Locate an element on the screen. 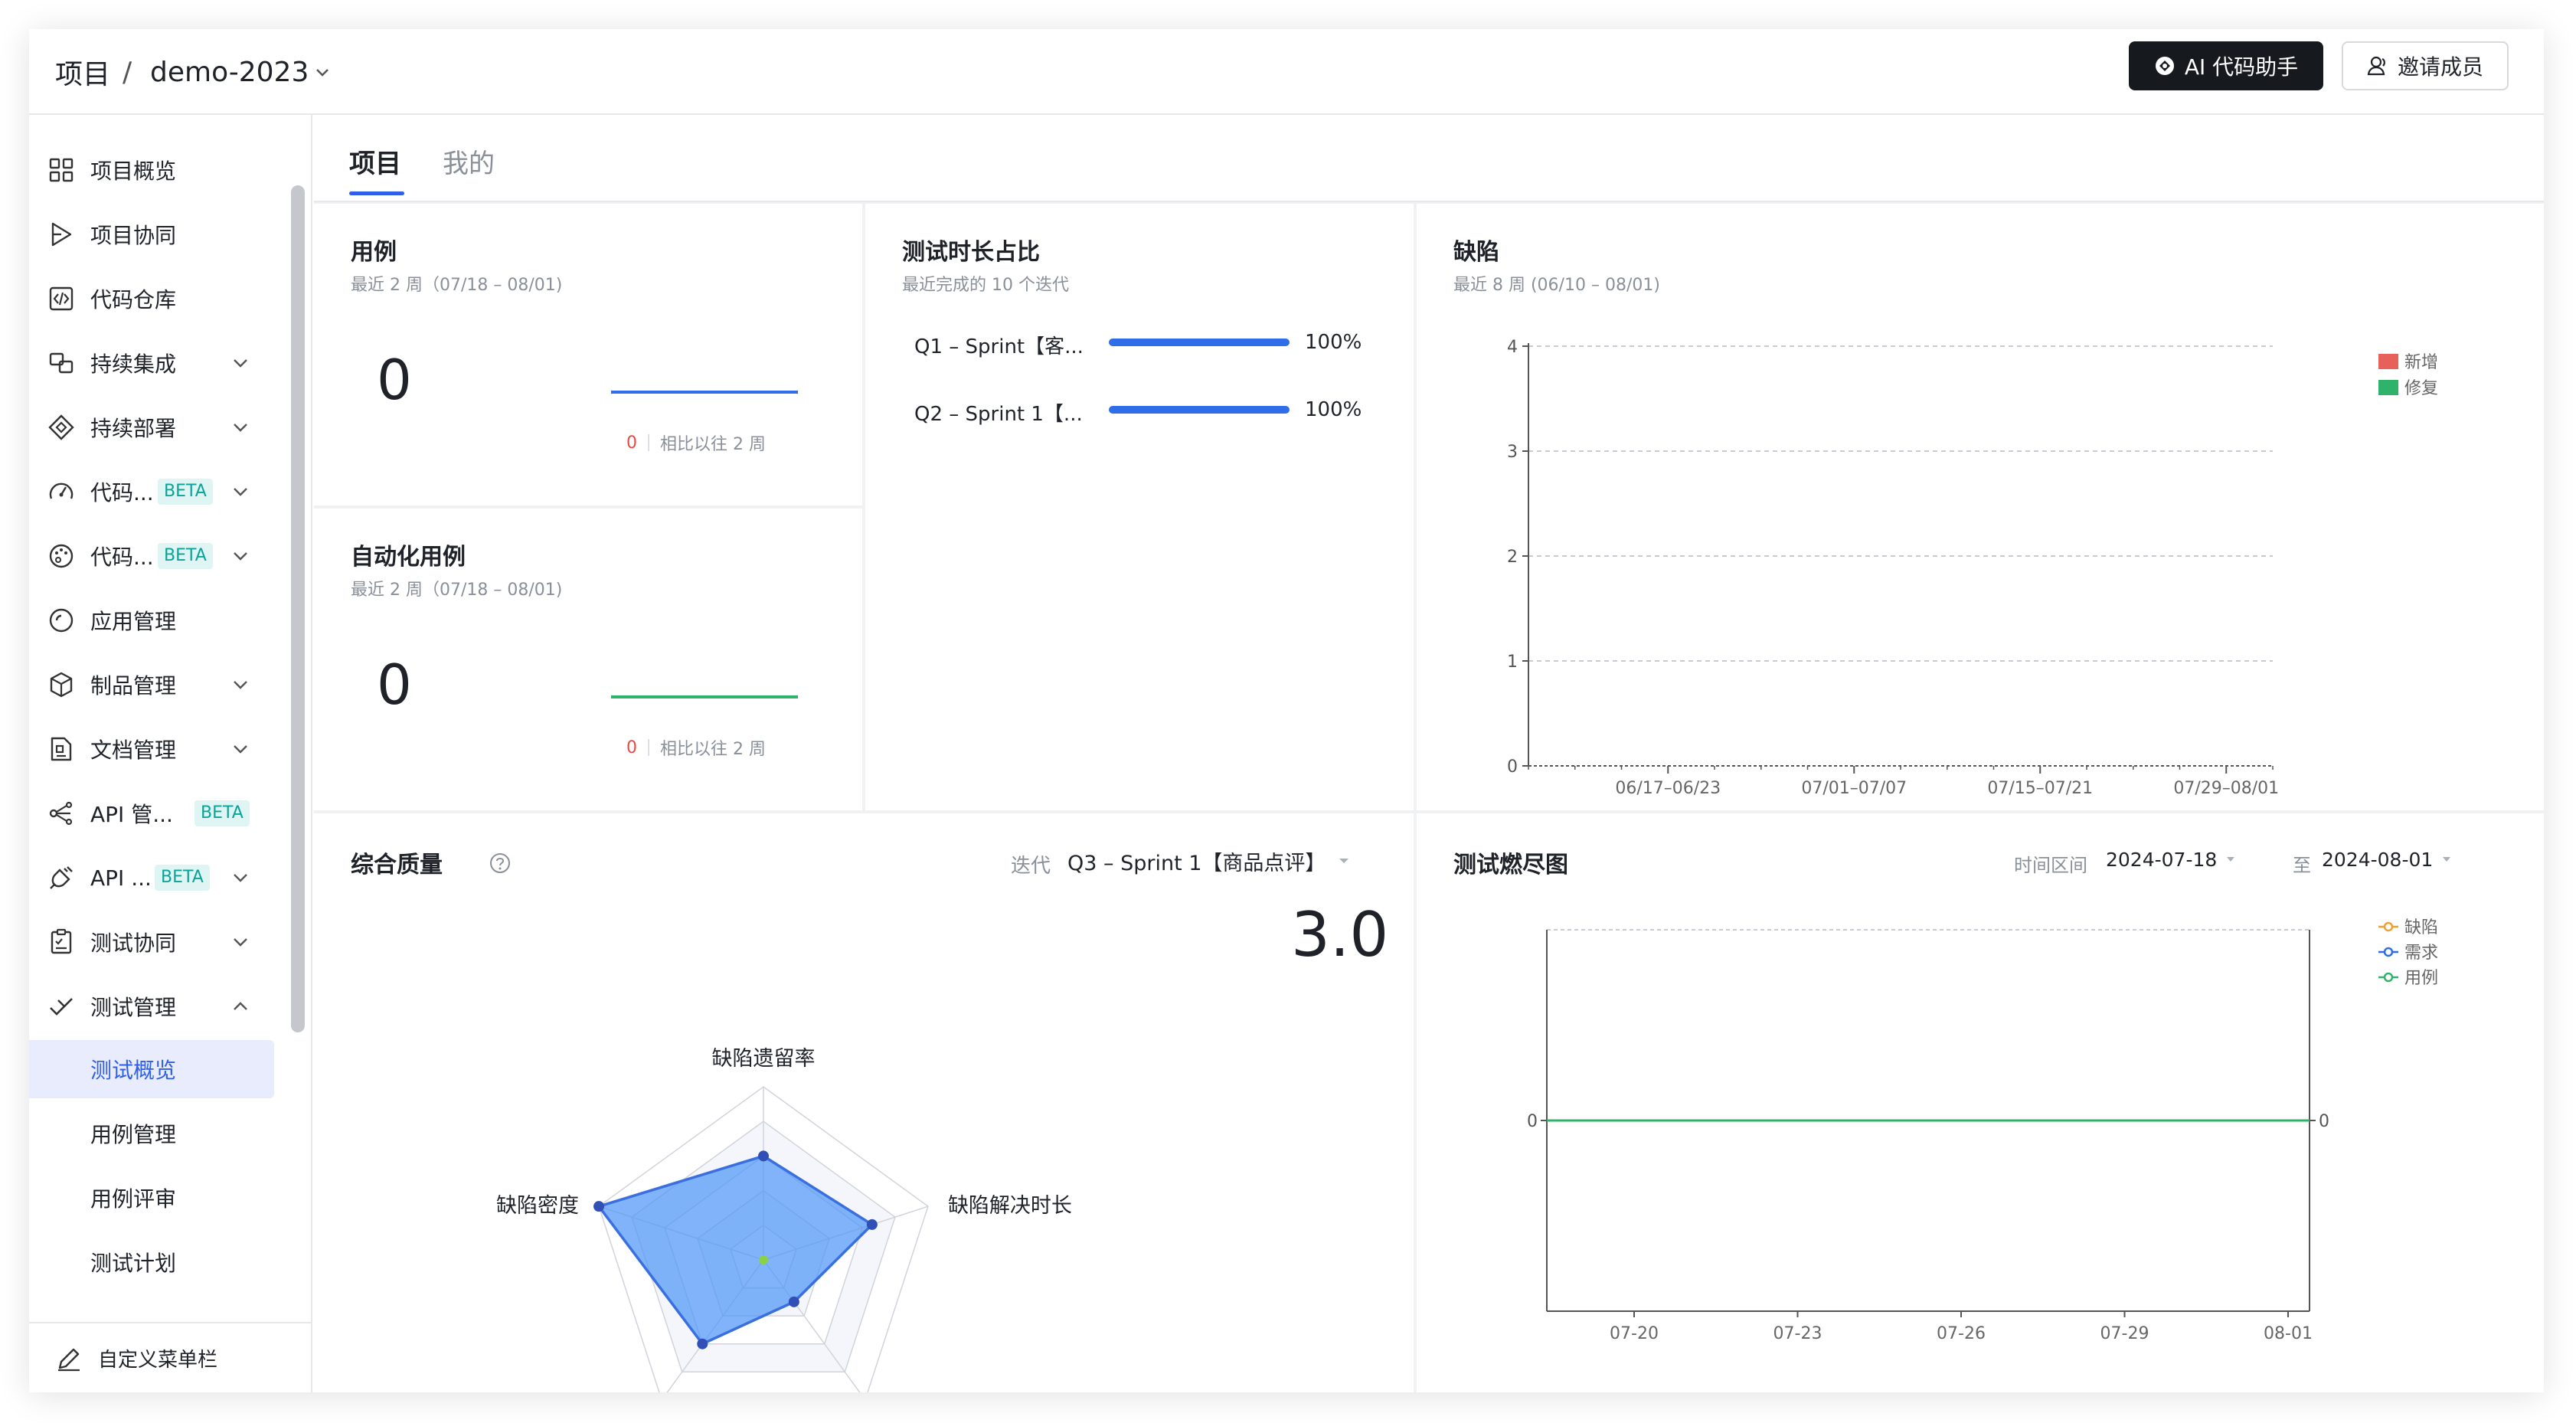 This screenshot has width=2576, height=1423. legend-swatch is located at coordinates (2388, 361).